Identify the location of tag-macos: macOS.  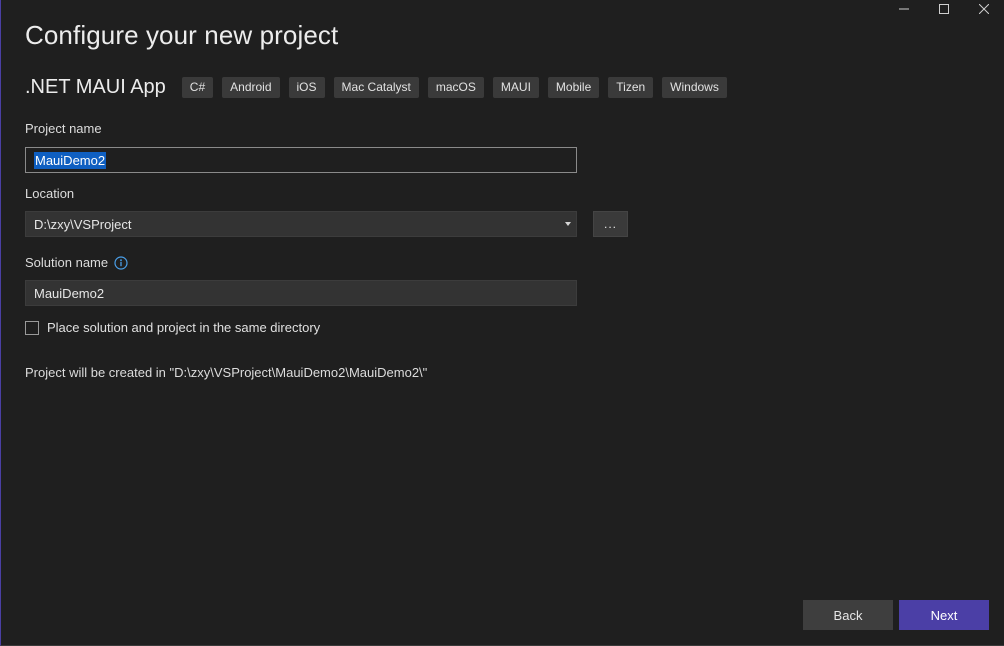
(455, 87).